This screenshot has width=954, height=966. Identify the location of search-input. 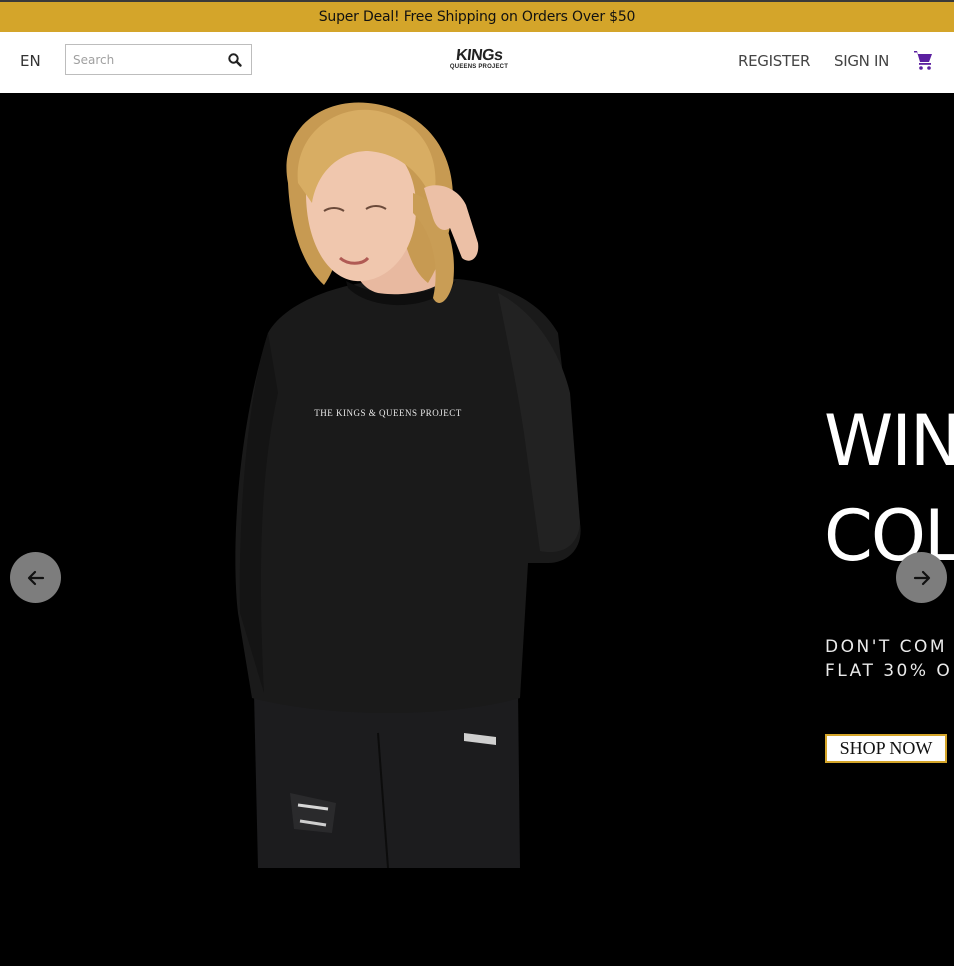
(141, 59).